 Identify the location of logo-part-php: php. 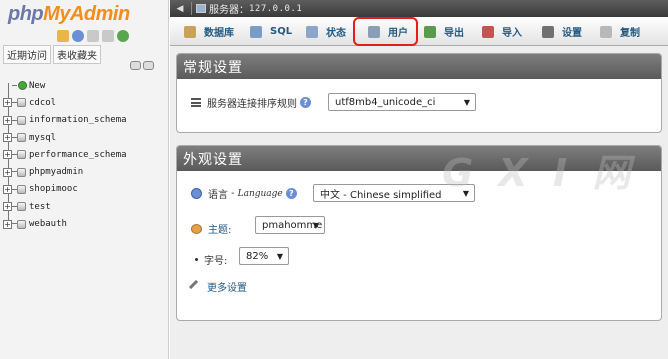
(26, 14).